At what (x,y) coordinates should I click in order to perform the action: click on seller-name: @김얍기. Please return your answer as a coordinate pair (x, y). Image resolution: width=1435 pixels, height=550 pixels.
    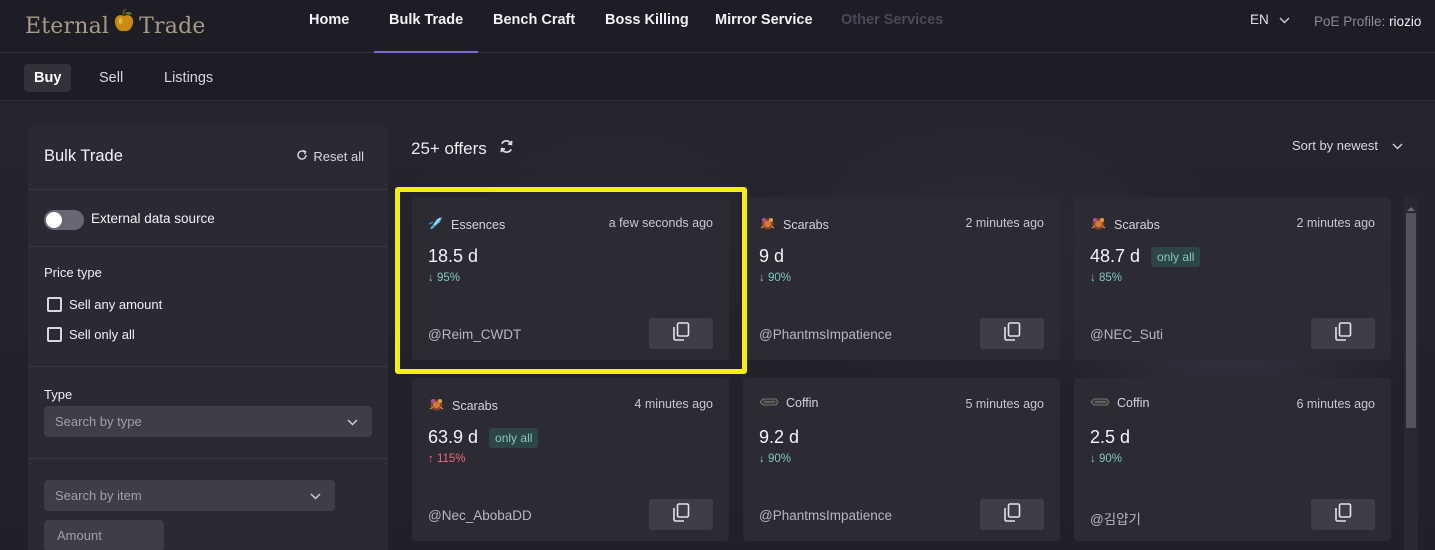
    Looking at the image, I should click on (1115, 518).